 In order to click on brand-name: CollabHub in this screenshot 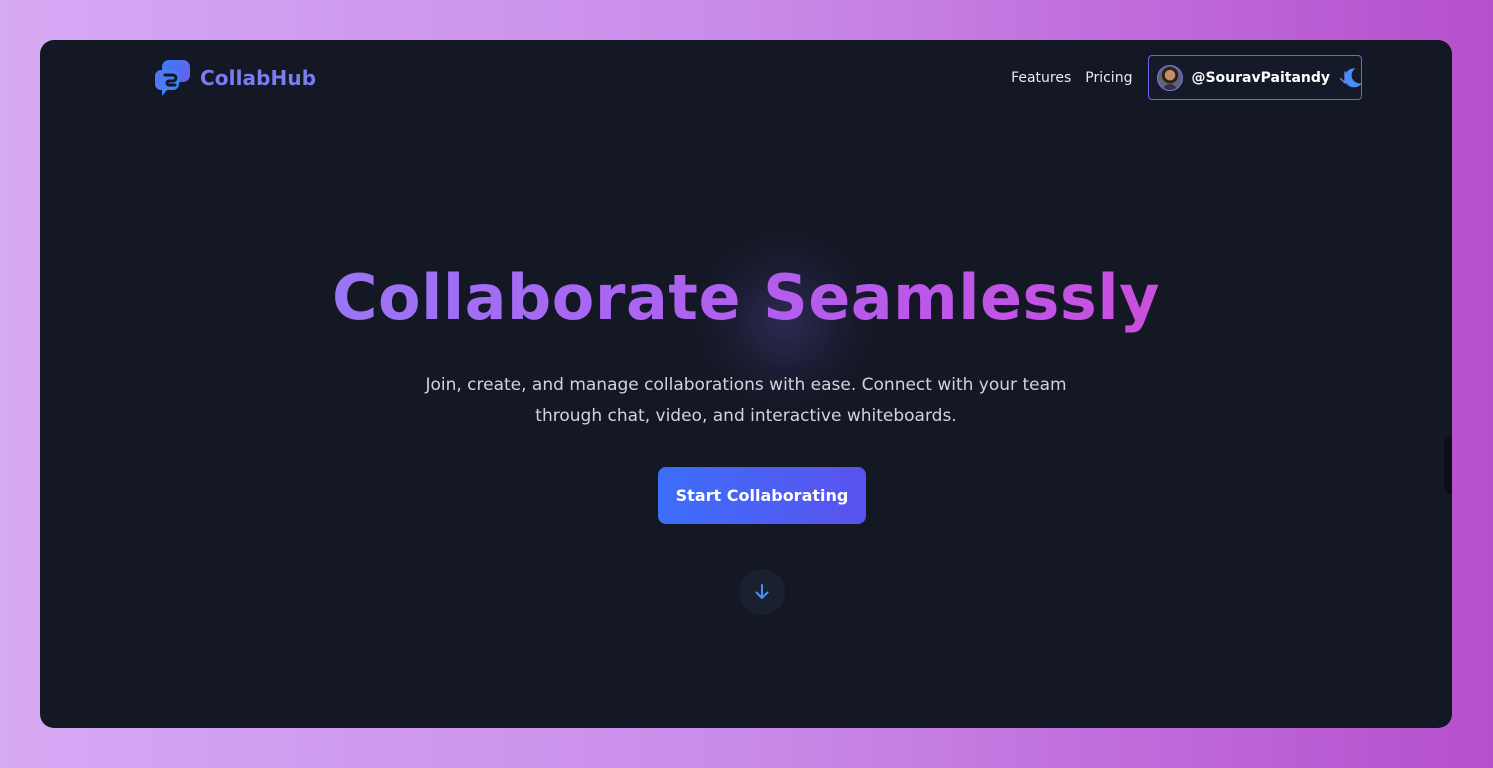, I will do `click(258, 78)`.